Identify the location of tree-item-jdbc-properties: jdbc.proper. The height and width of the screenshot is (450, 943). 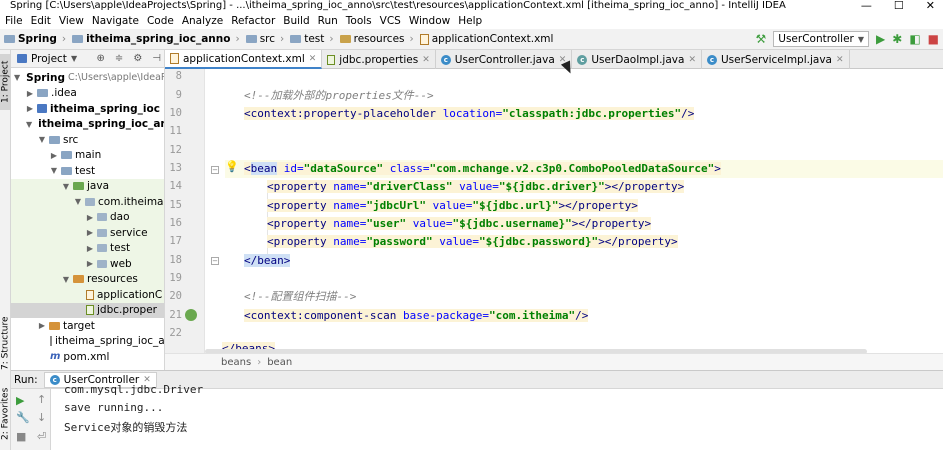
(87, 310).